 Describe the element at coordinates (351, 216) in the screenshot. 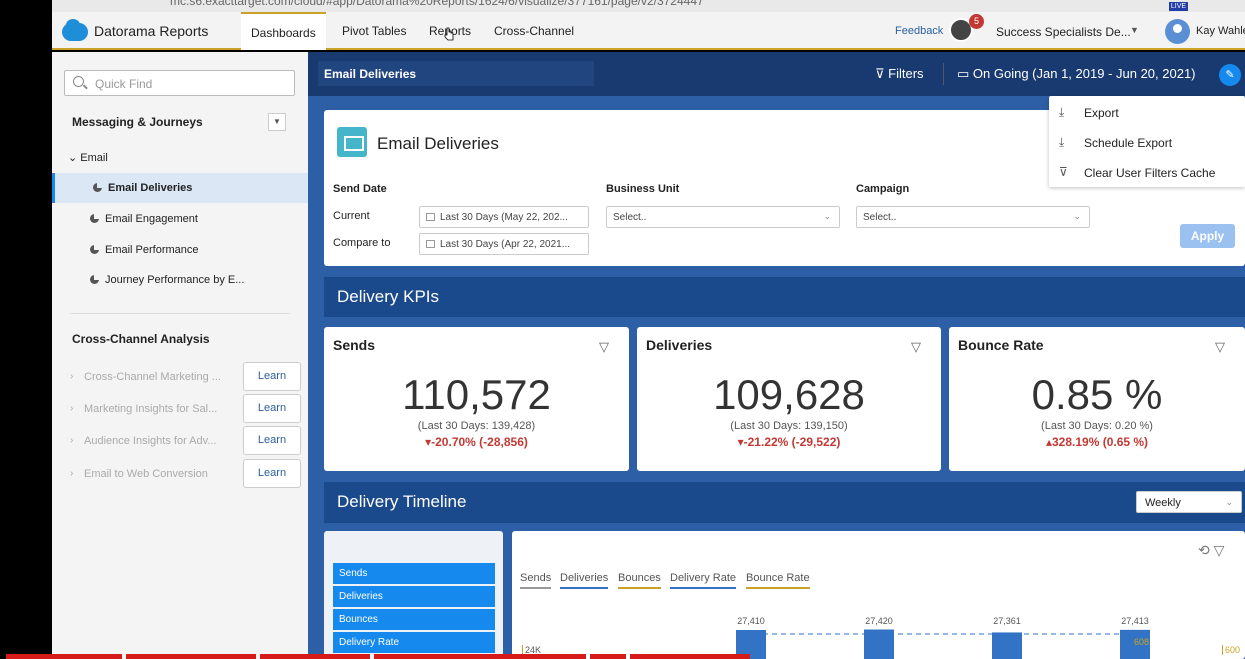

I see `current-label: Current` at that location.